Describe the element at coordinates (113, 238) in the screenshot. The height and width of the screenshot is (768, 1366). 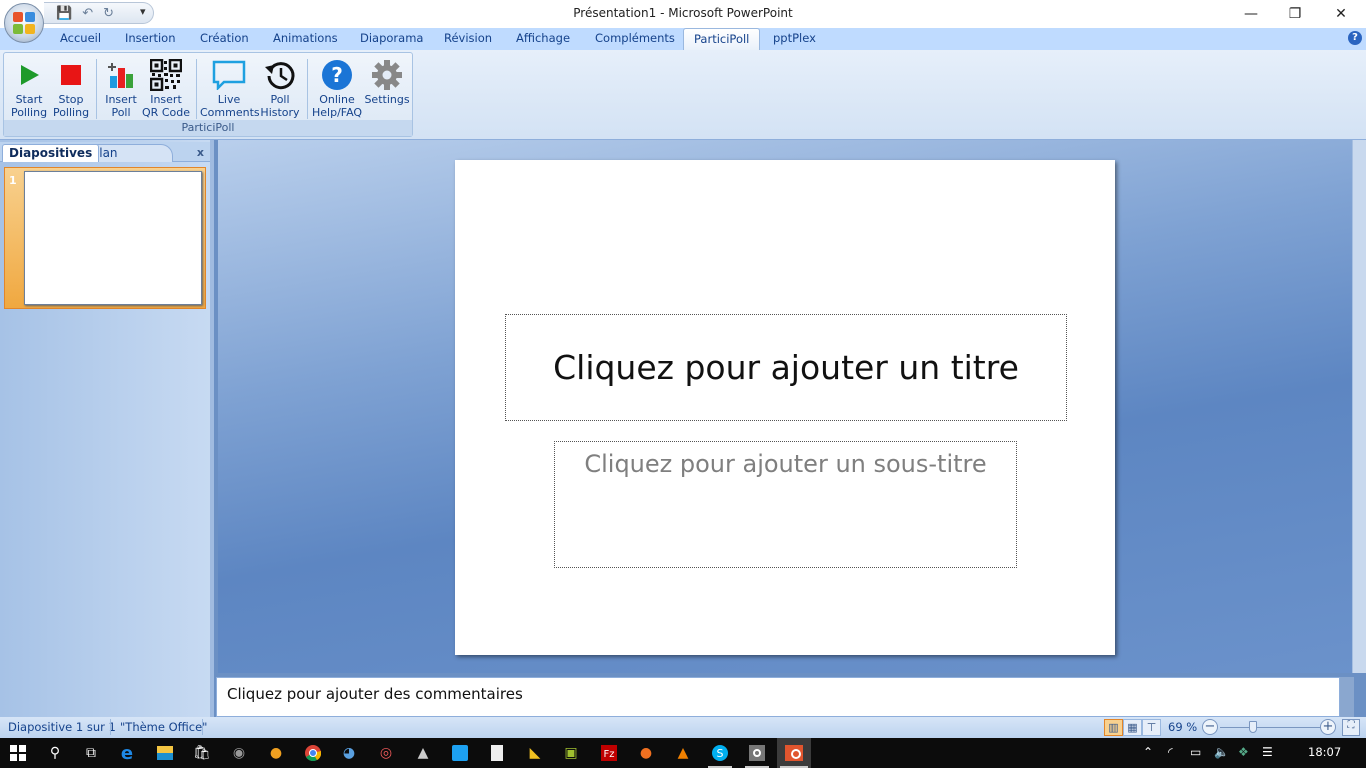
I see `slide-thumbnail` at that location.